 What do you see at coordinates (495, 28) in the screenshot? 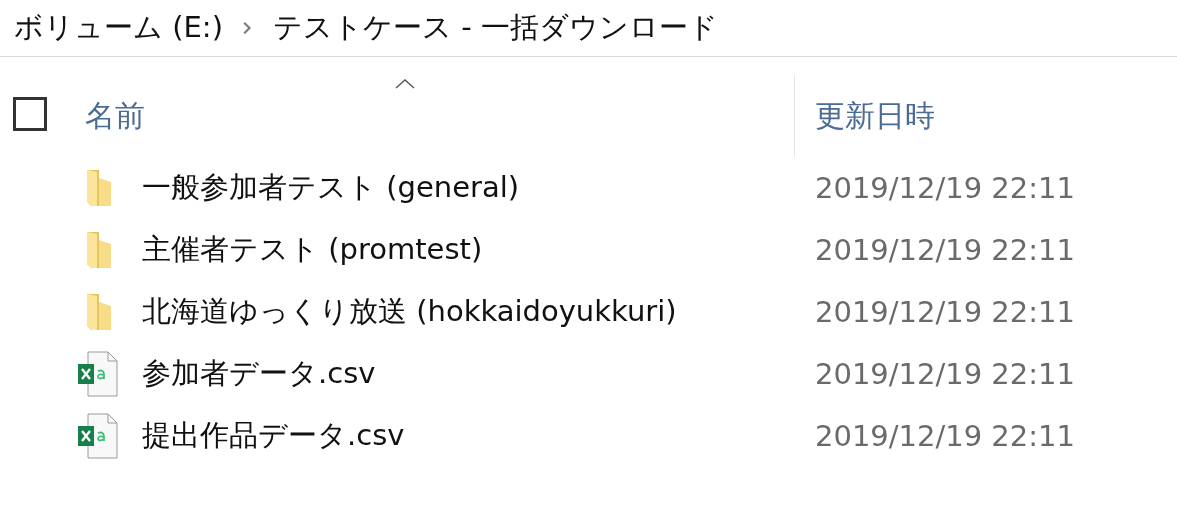
I see `breadcrumb-item: テストケース - 一括ダウンロード` at bounding box center [495, 28].